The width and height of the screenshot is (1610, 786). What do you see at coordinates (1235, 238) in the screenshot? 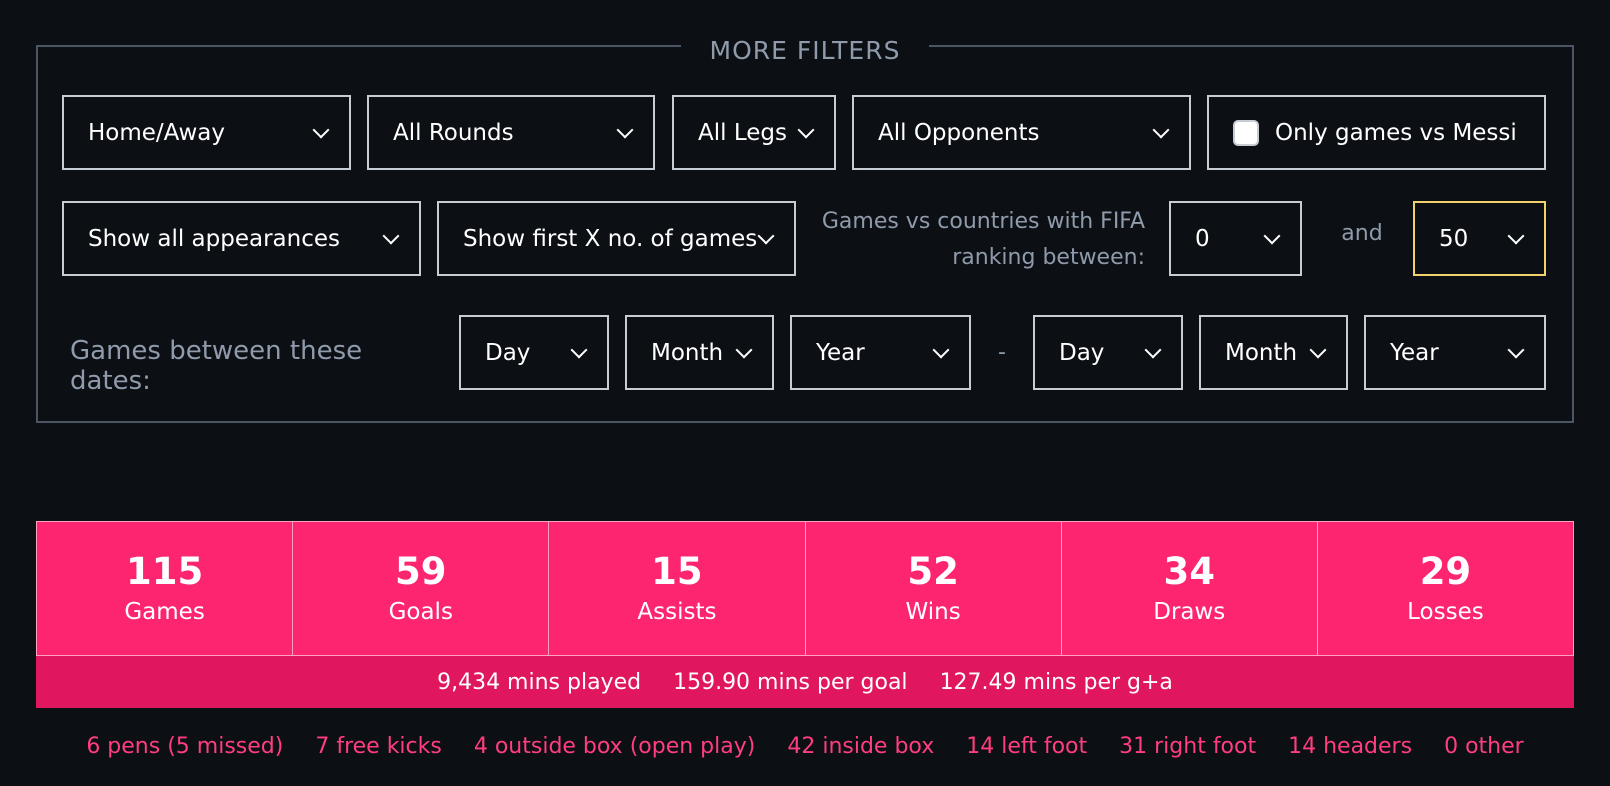
I see `fifa-min-select: 0` at bounding box center [1235, 238].